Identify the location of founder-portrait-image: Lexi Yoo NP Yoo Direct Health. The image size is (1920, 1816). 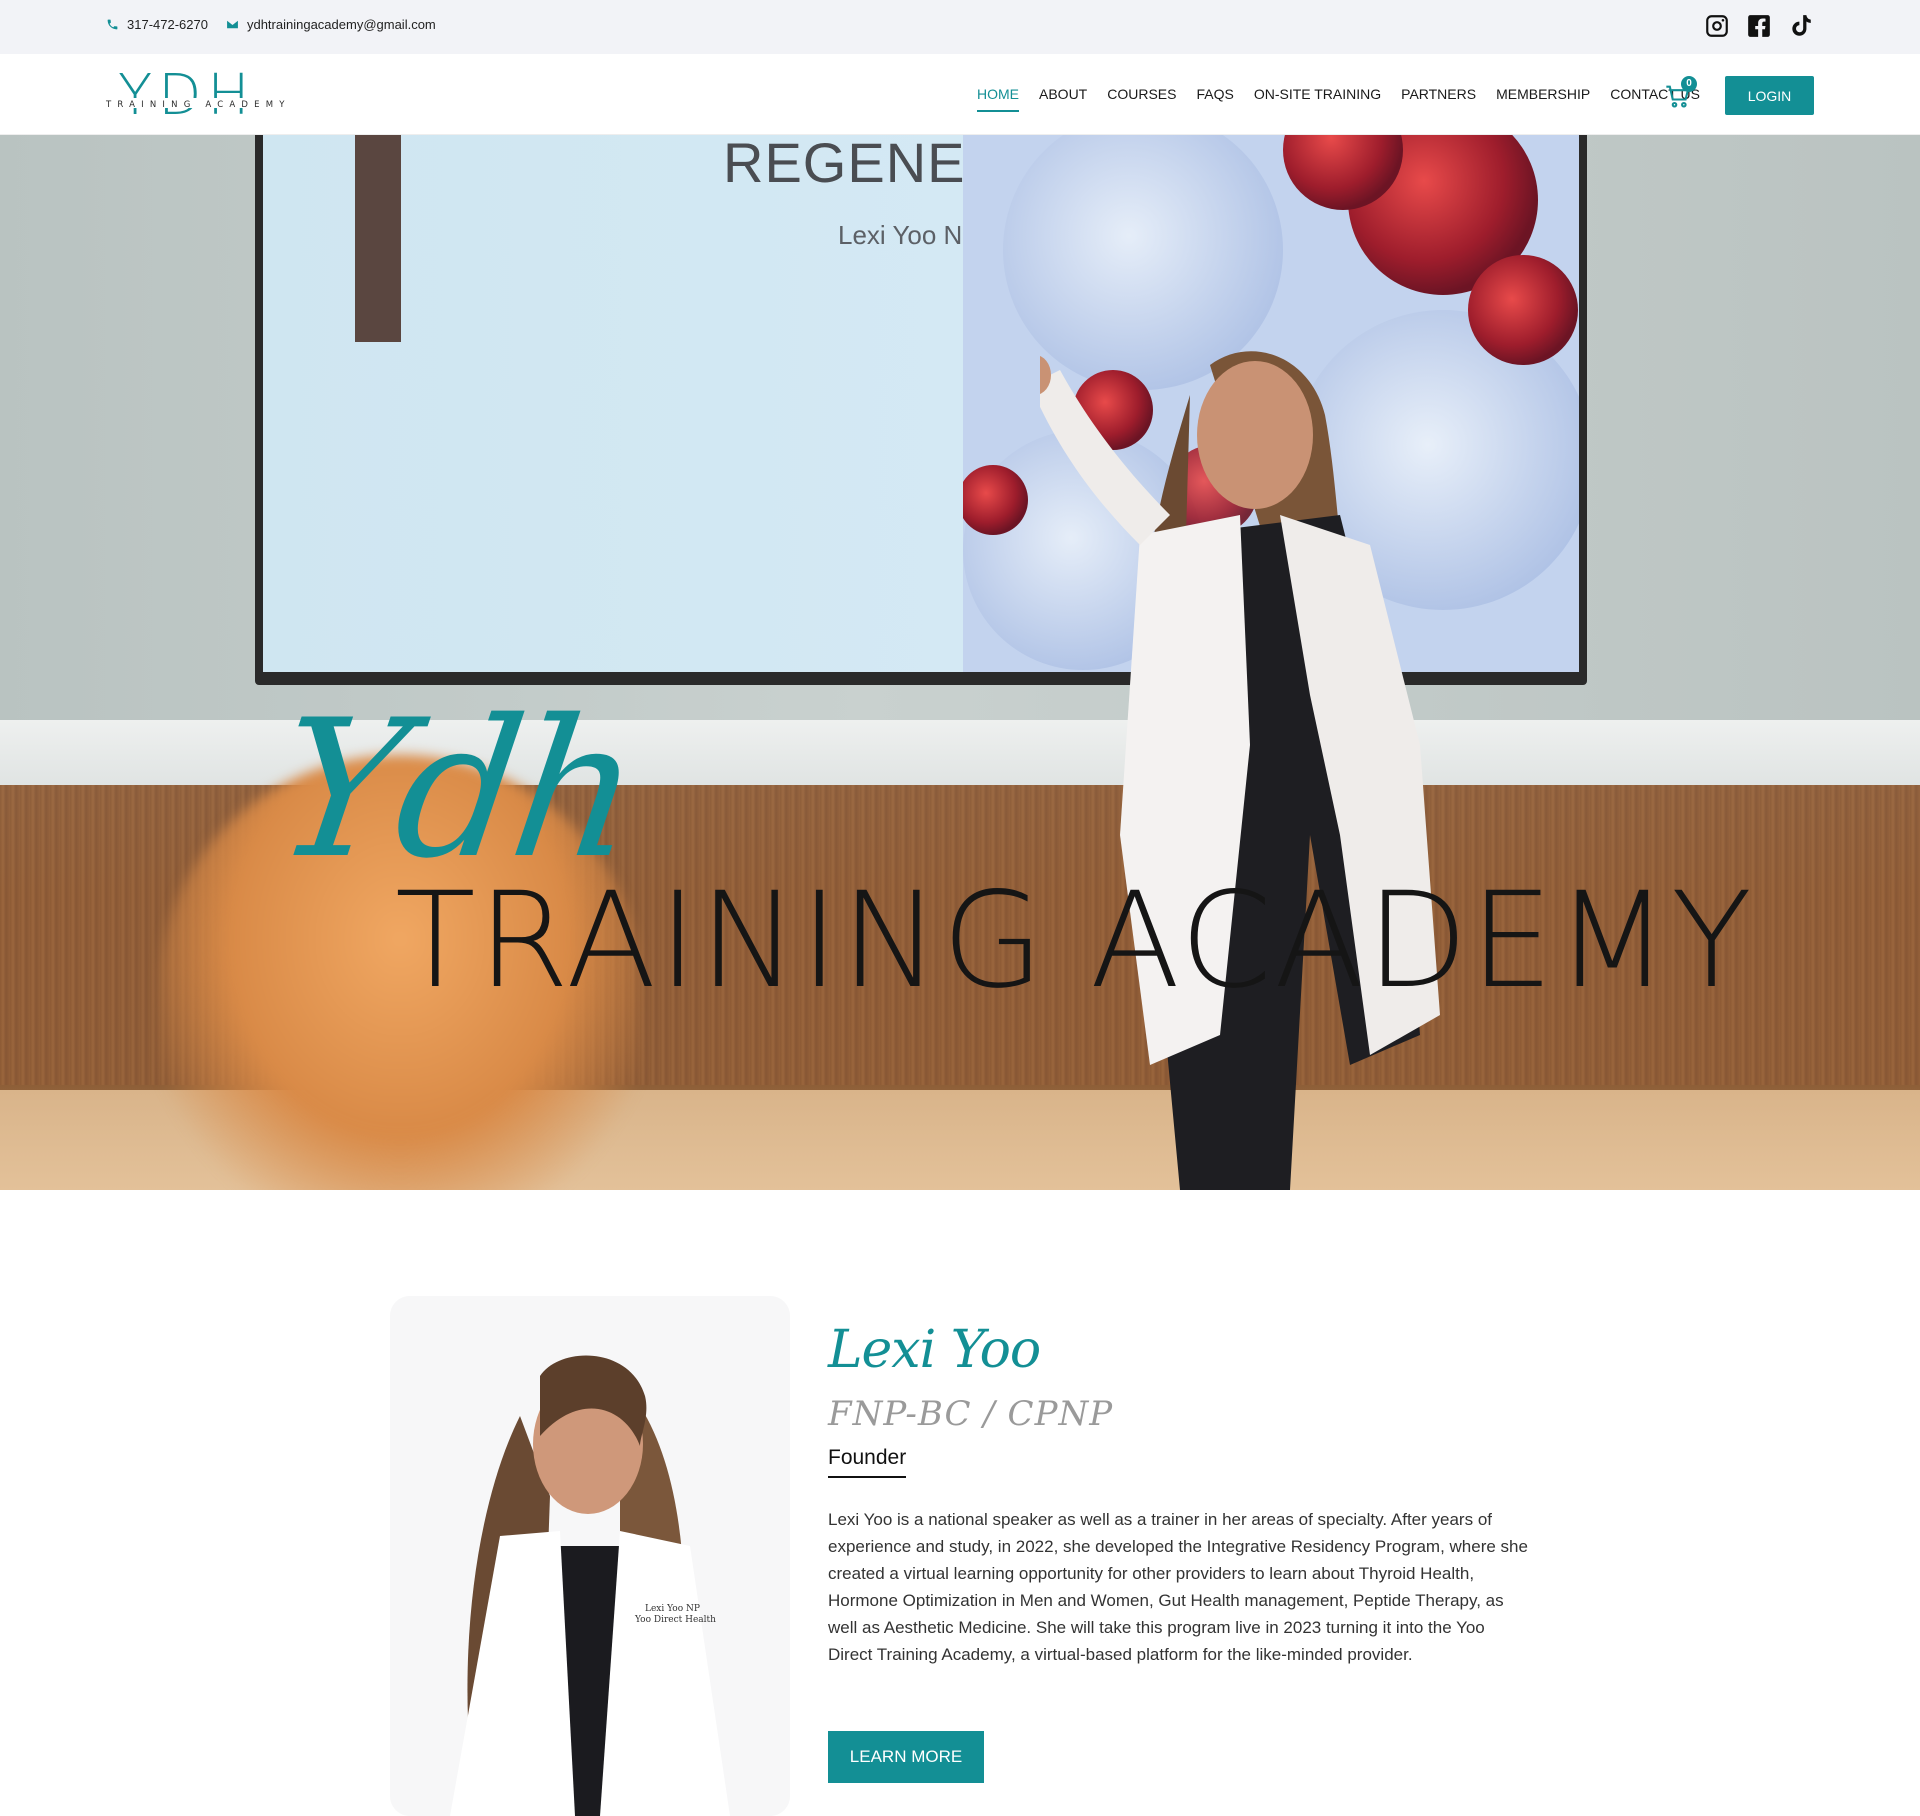
(590, 1556).